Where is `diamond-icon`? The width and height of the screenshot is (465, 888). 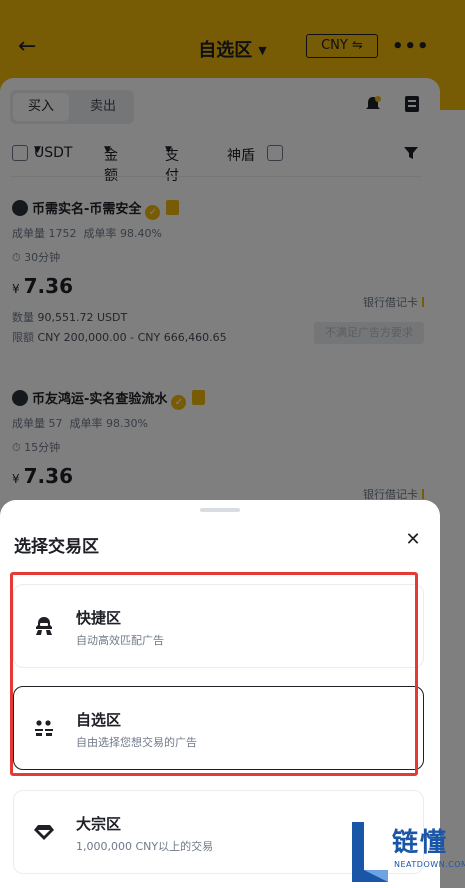 diamond-icon is located at coordinates (44, 832).